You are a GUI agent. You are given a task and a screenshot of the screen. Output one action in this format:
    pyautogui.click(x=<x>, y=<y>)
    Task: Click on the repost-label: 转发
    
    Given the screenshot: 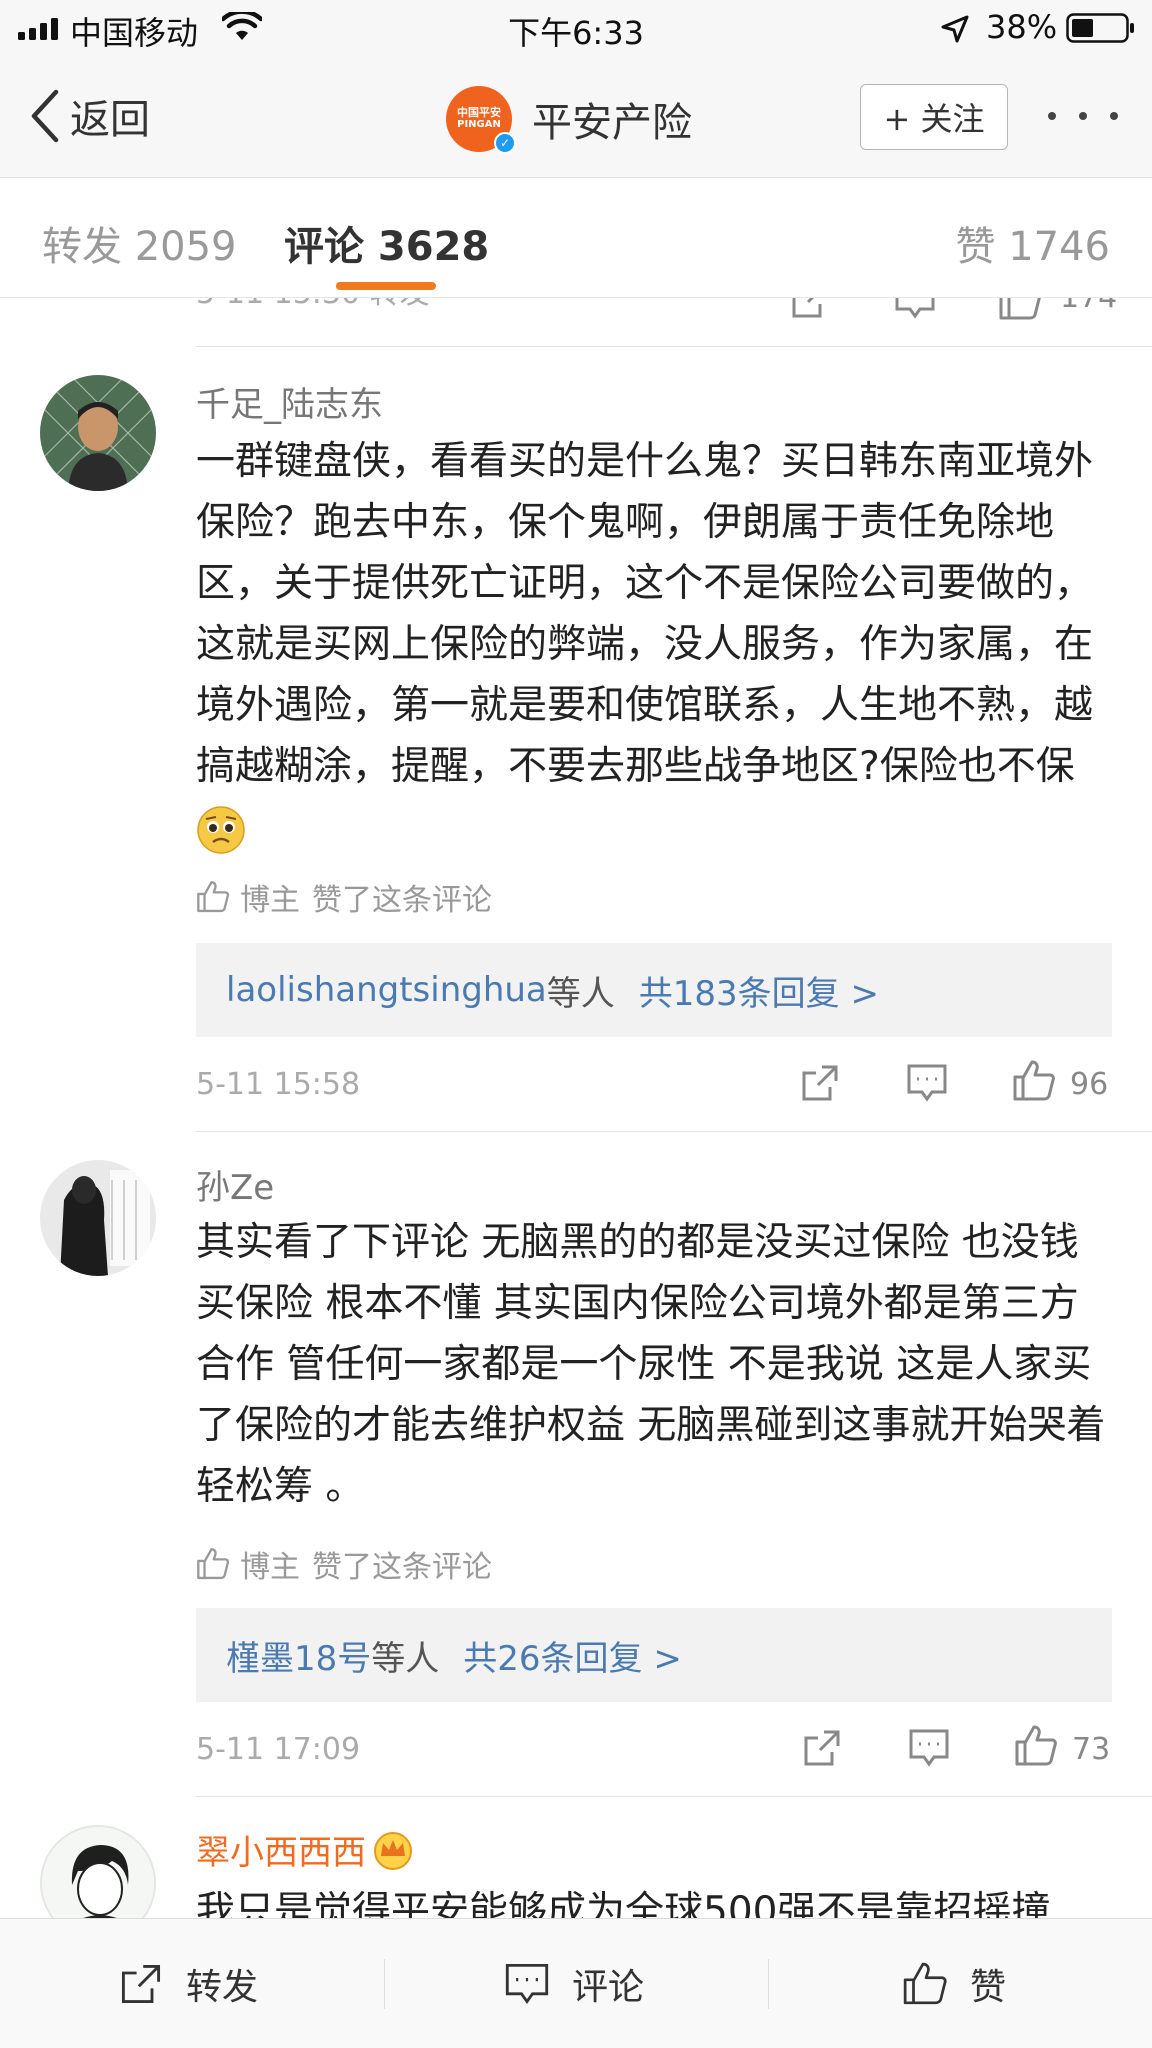 What is the action you would take?
    pyautogui.click(x=222, y=1987)
    